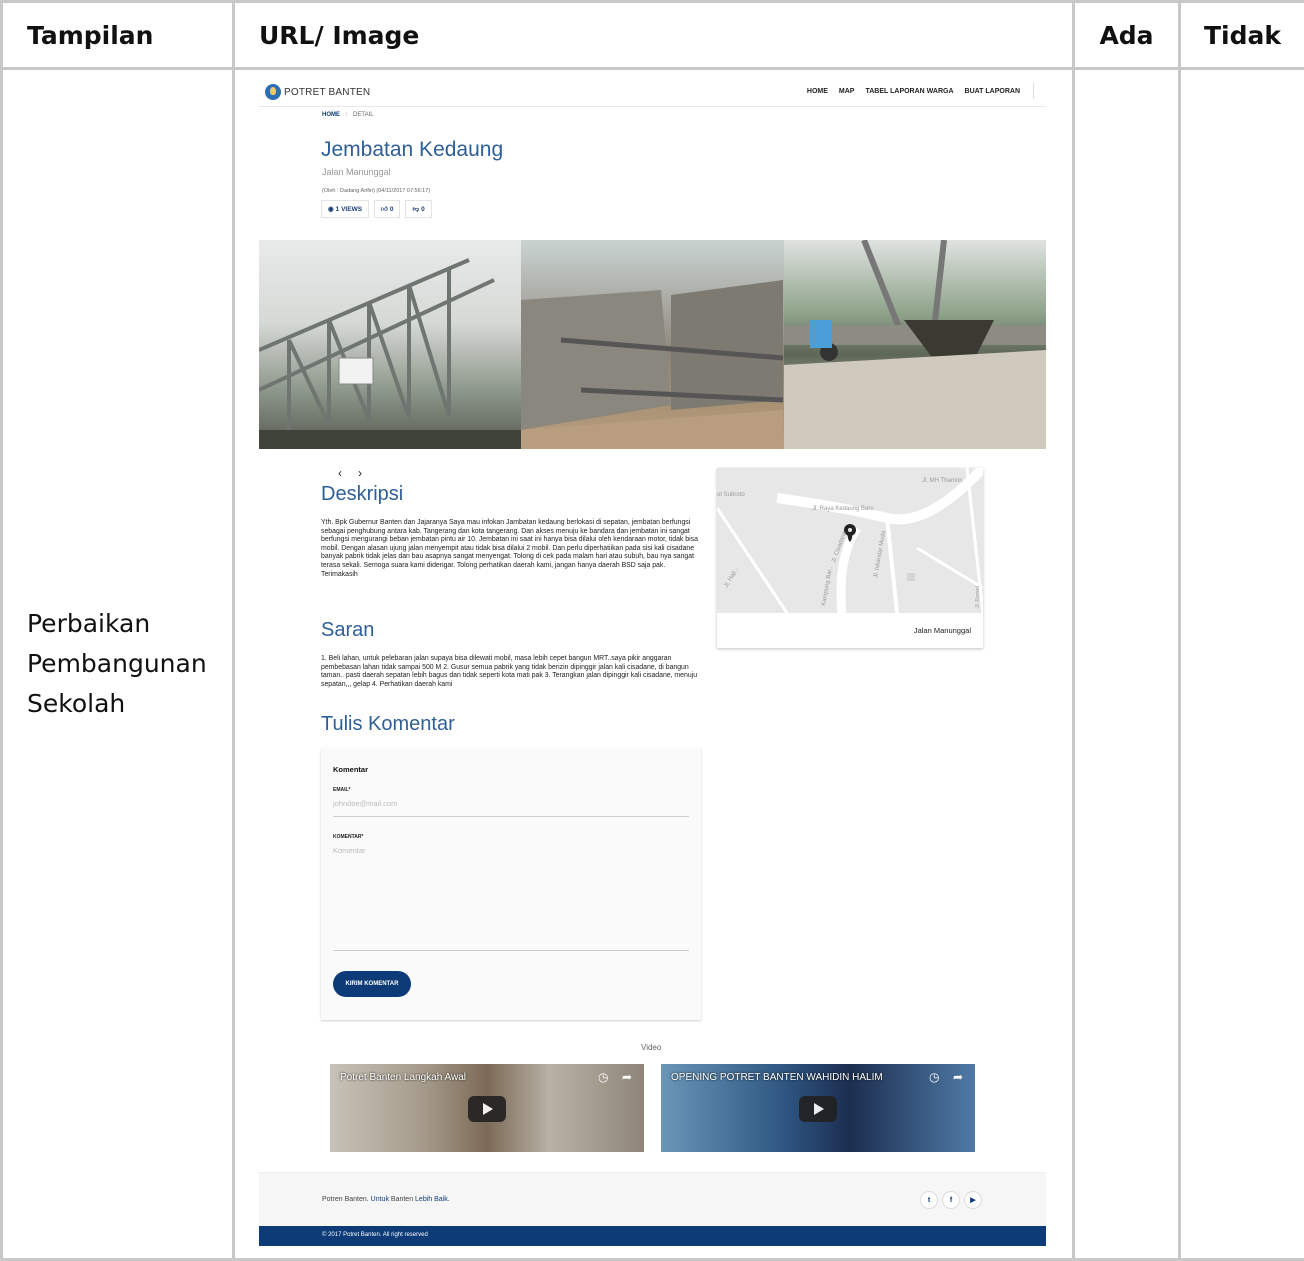 The width and height of the screenshot is (1304, 1261). I want to click on brand-logo: POTRET BANTEN, so click(317, 92).